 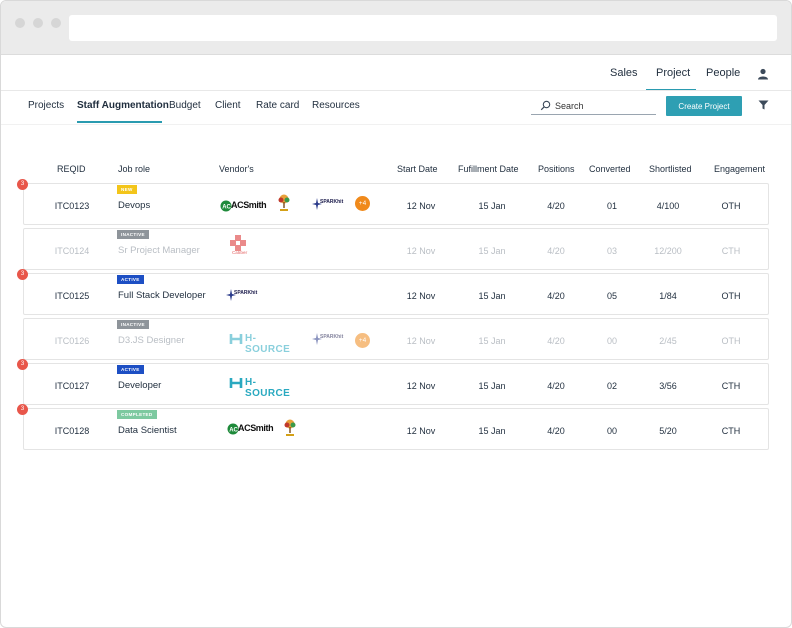 I want to click on column-header-reqid: REQID, so click(x=71, y=169).